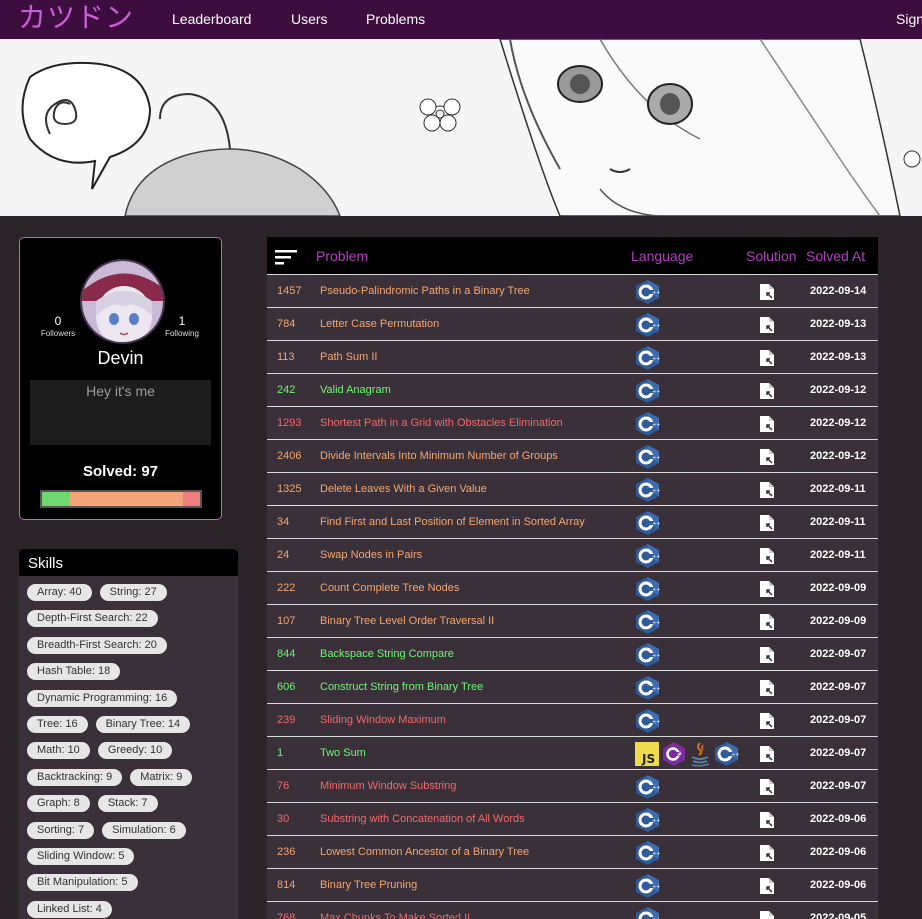  I want to click on skill-tag: Sorting: 7, so click(61, 830).